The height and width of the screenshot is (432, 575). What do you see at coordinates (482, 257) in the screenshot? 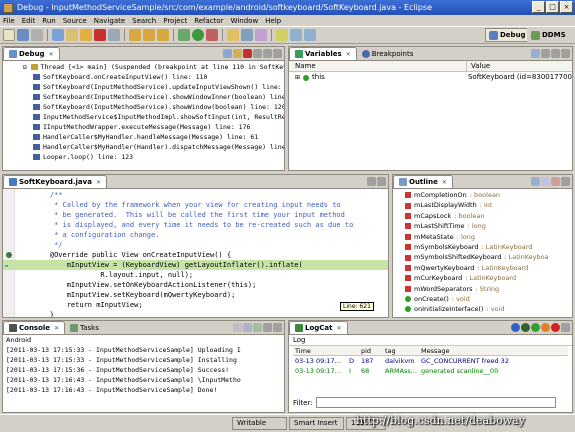
I see `outline-item: mSymbolsShiftedKeyboard: LatinKeyboa` at bounding box center [482, 257].